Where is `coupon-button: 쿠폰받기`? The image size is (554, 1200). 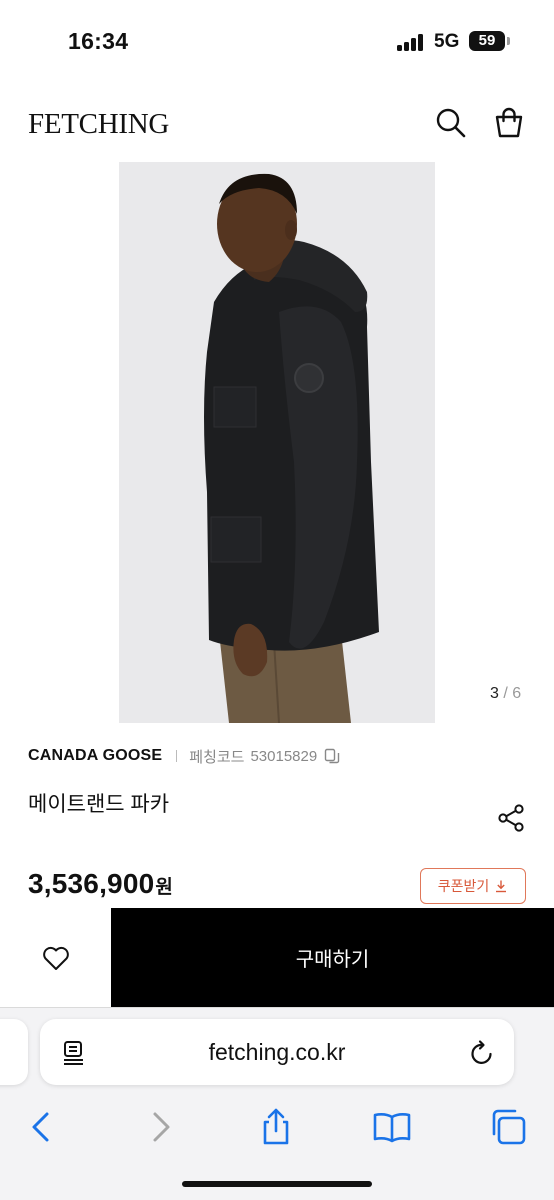
coupon-button: 쿠폰받기 is located at coordinates (473, 886).